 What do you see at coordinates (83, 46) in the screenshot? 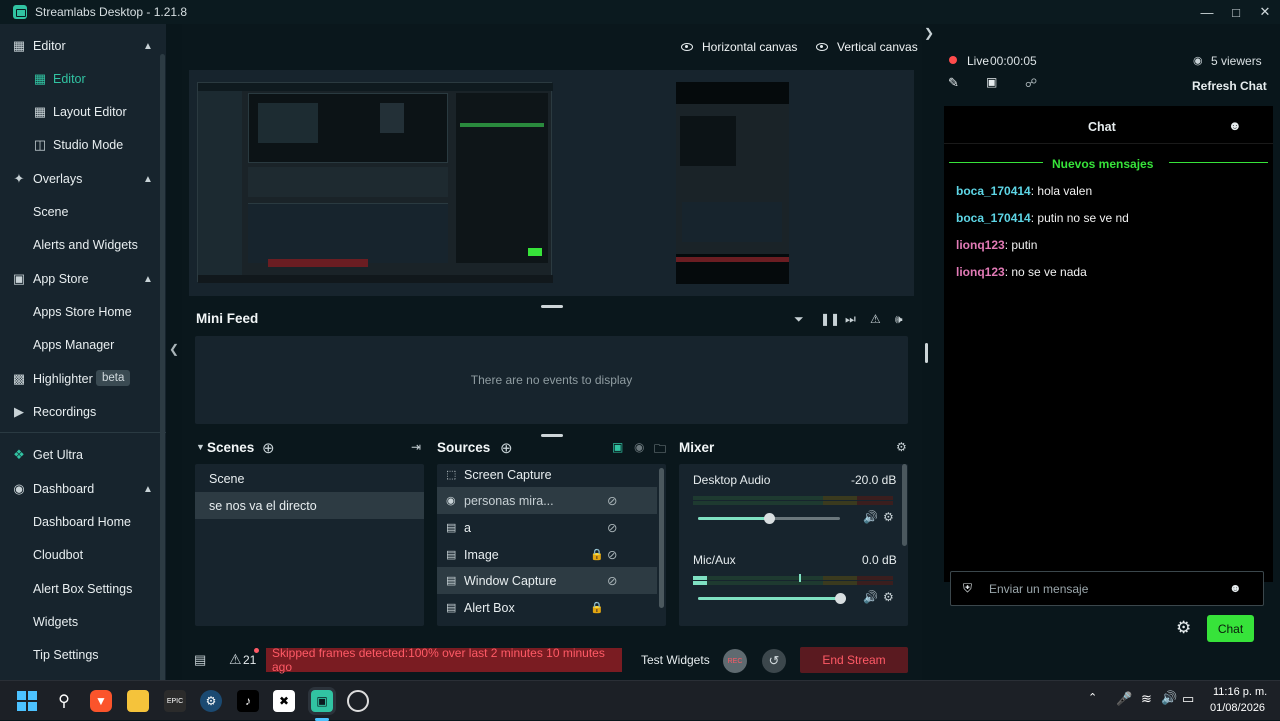
I see `sidebar-item-editor-group: ▦ Editor ▲` at bounding box center [83, 46].